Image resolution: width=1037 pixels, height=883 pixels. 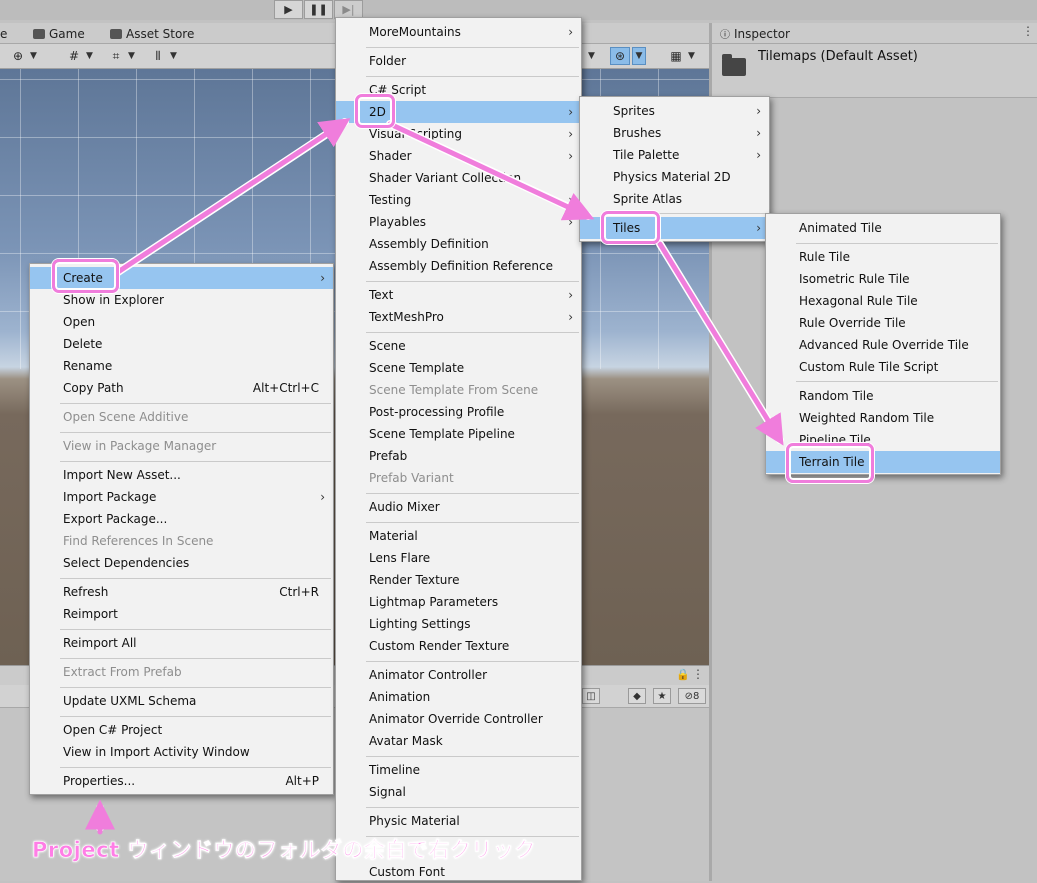 I want to click on highlight-terrain-tile, so click(x=830, y=463).